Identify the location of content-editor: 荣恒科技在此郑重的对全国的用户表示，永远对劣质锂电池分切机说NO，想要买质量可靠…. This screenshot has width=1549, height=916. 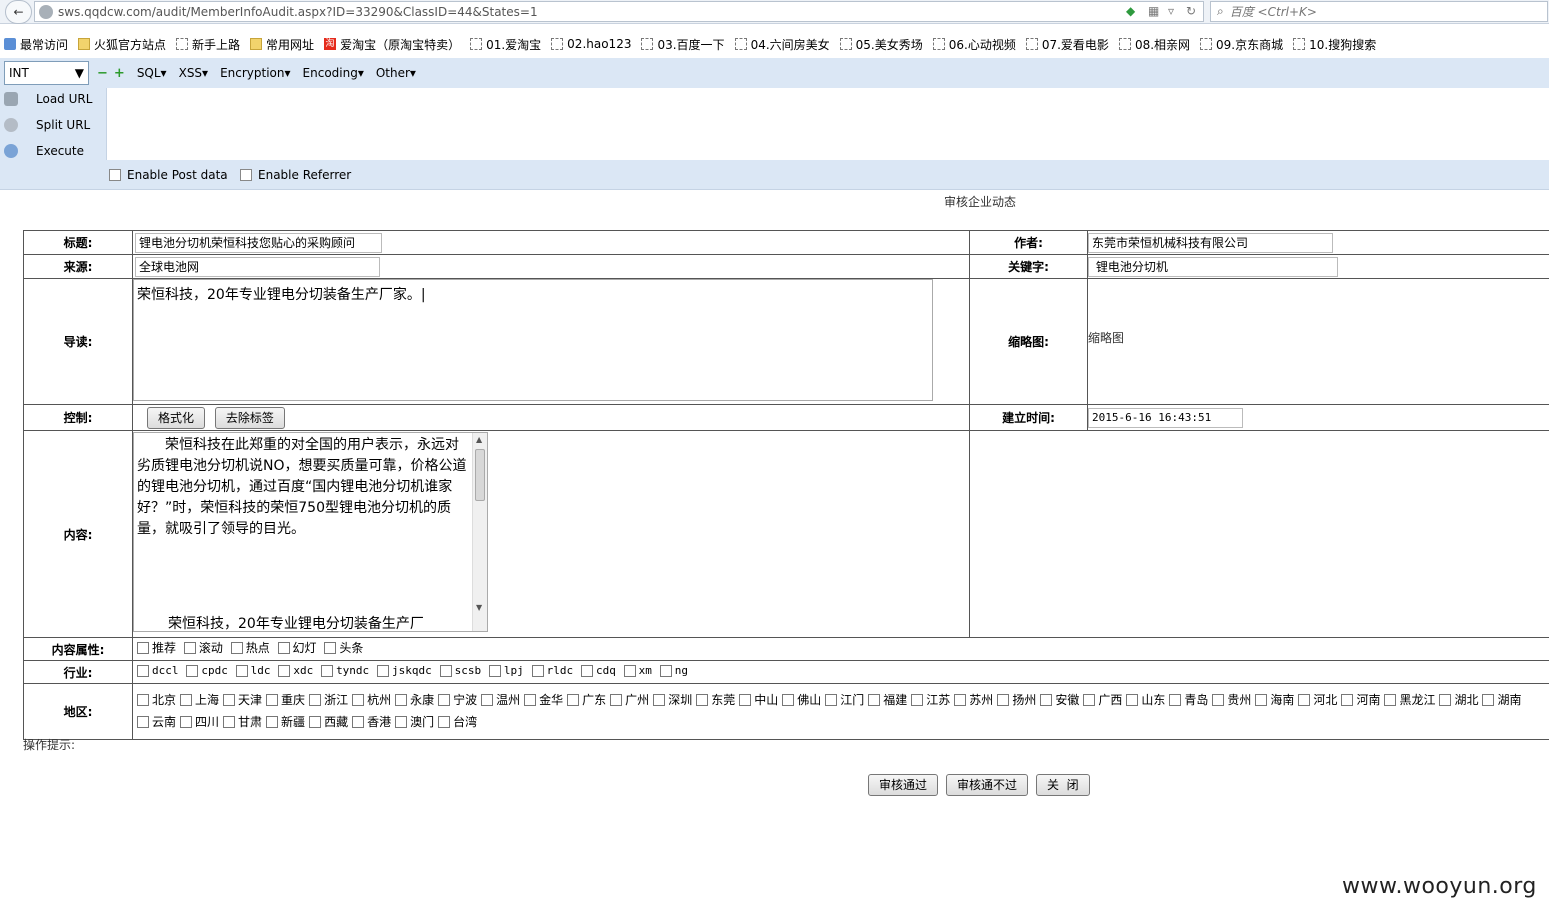
(310, 532).